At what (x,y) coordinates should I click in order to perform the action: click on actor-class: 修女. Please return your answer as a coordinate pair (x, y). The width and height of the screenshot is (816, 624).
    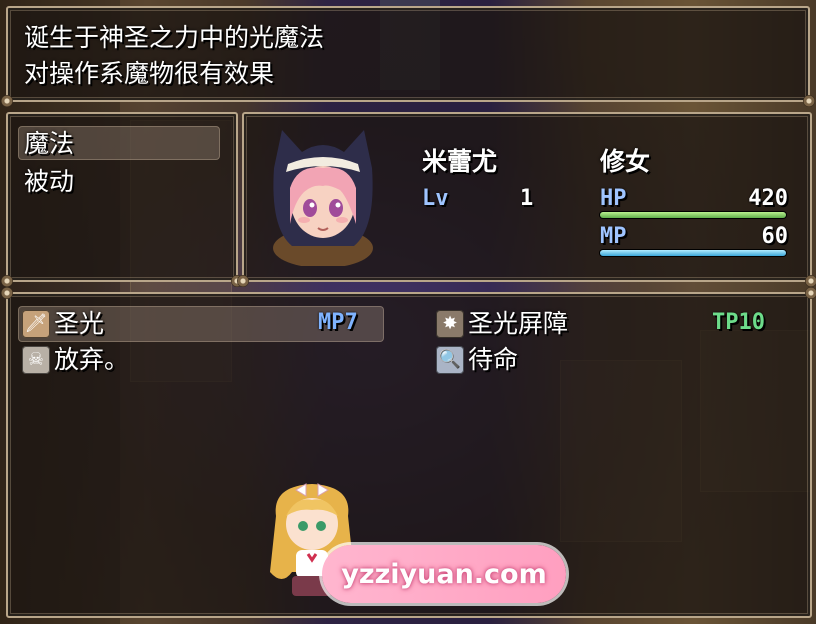
    Looking at the image, I should click on (625, 161).